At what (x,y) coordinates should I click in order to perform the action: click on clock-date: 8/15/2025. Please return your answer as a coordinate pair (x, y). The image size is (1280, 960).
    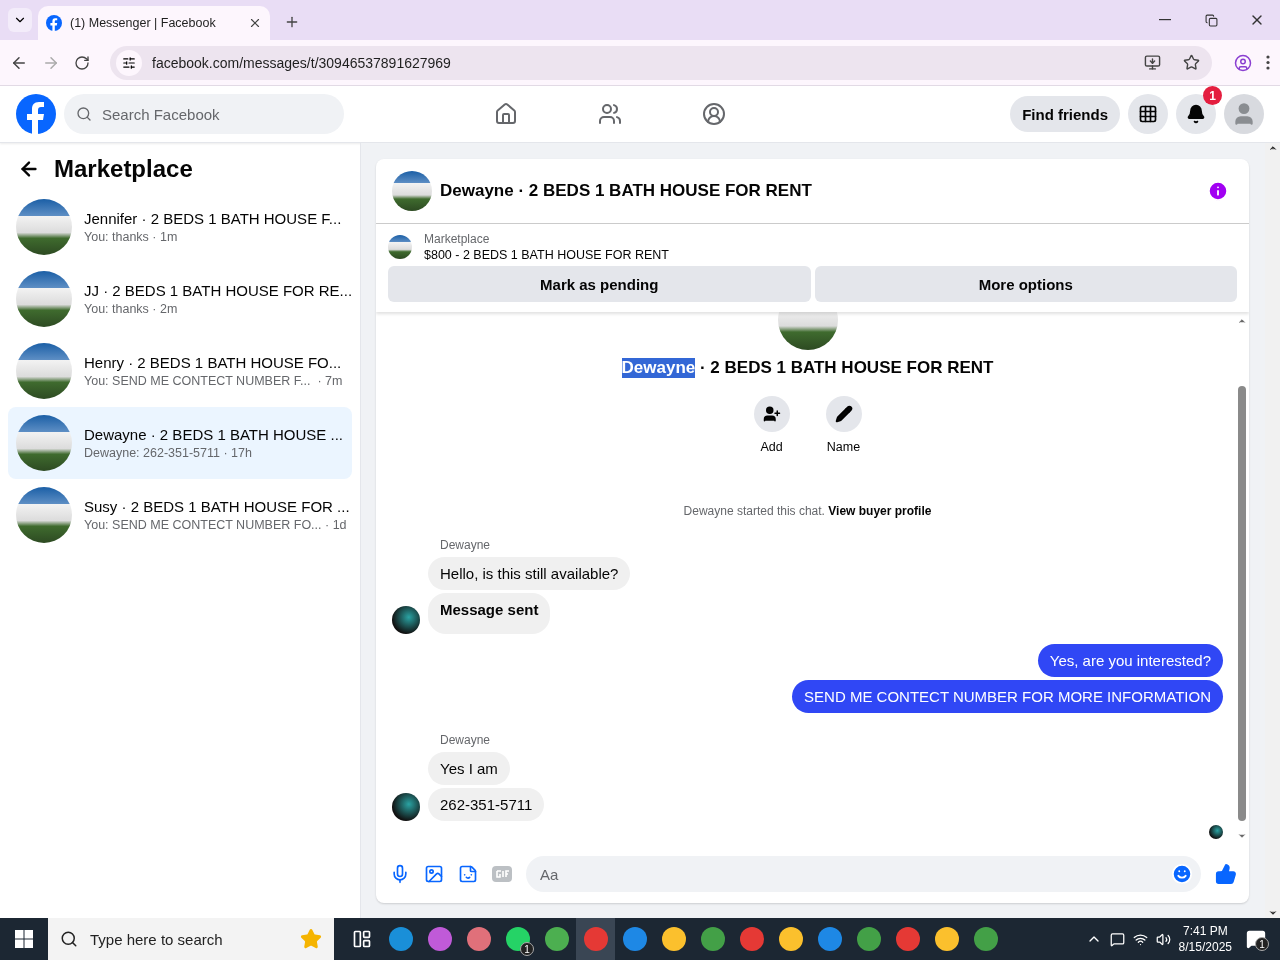
    Looking at the image, I should click on (1205, 947).